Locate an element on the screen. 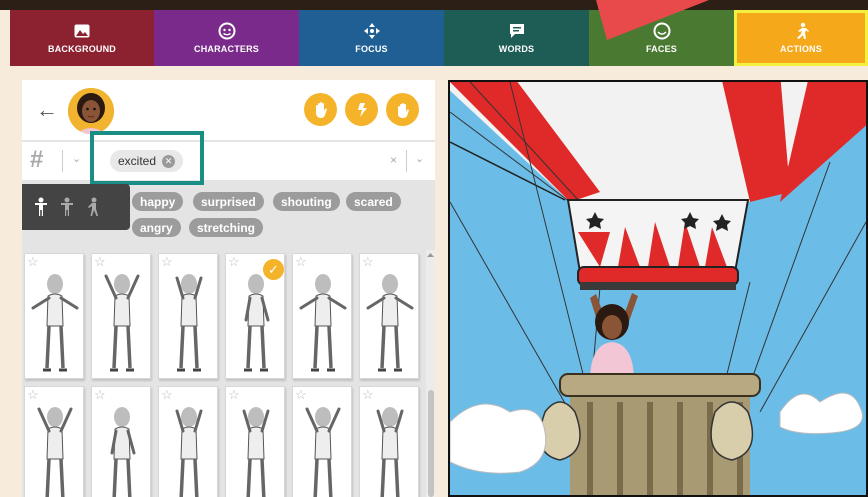 This screenshot has height=497, width=868. tab-actions: ACTIONS is located at coordinates (801, 38).